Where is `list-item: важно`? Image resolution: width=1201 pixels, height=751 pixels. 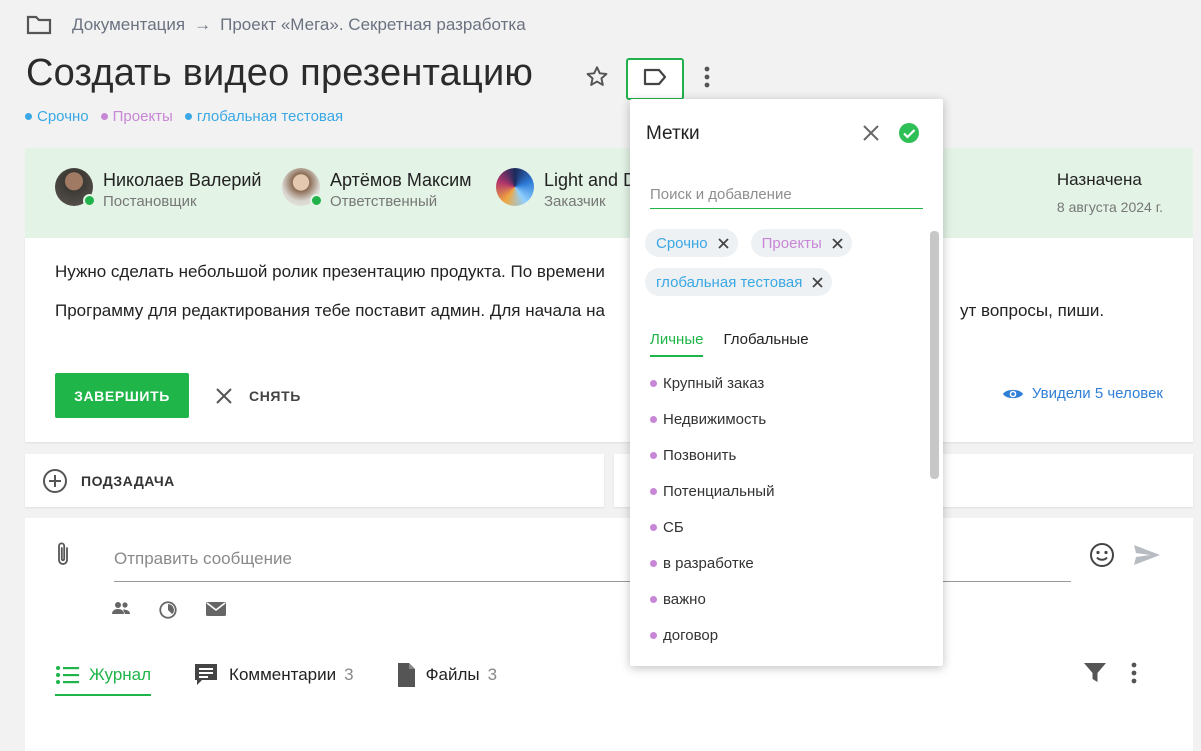
list-item: важно is located at coordinates (785, 599).